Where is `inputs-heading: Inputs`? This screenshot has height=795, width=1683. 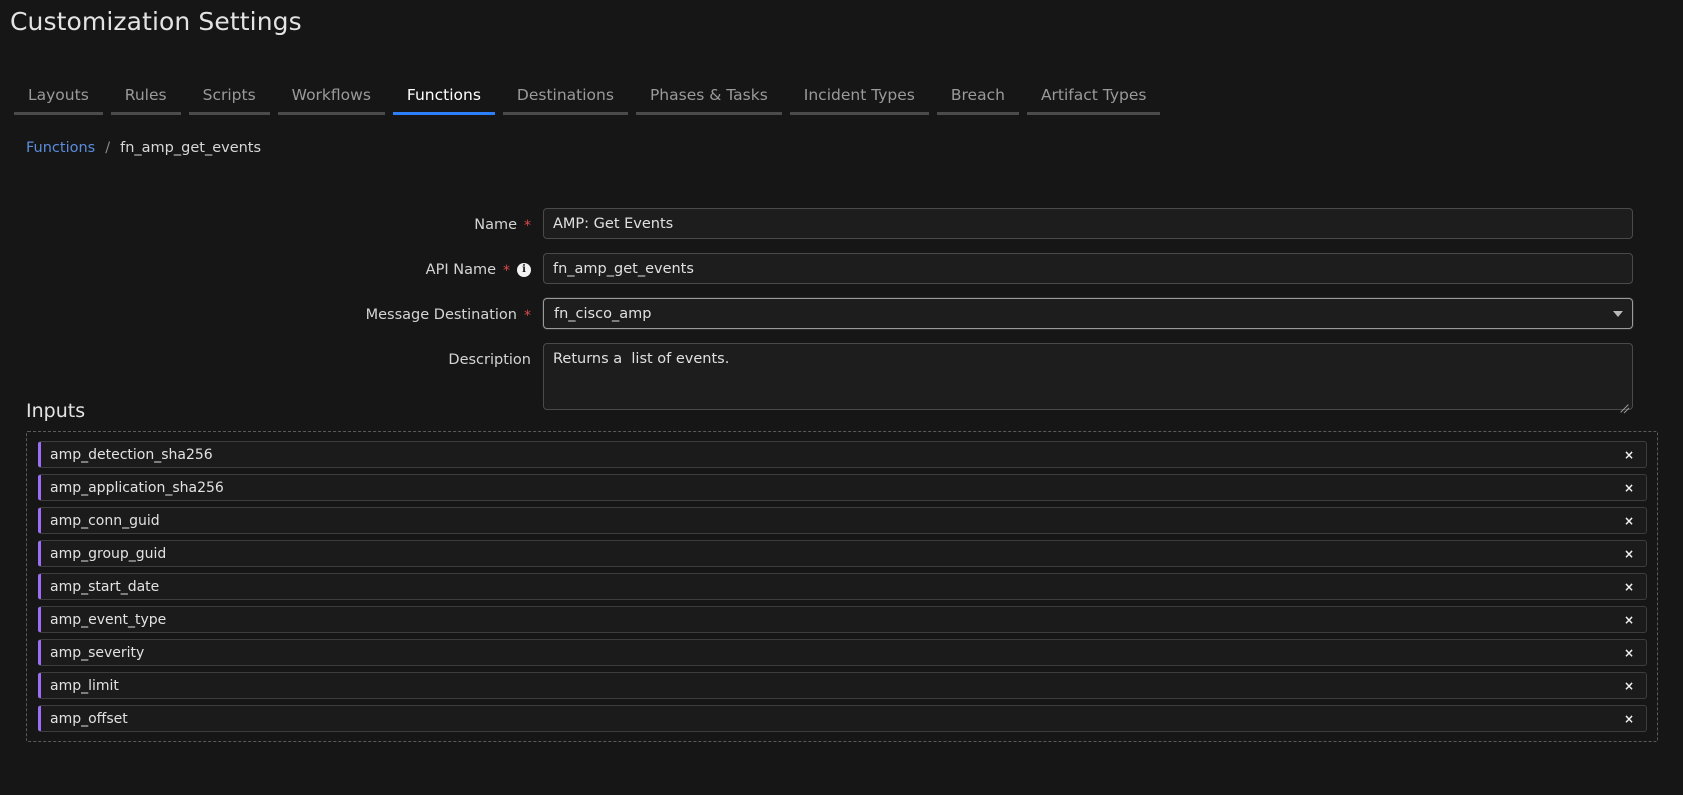 inputs-heading: Inputs is located at coordinates (56, 411).